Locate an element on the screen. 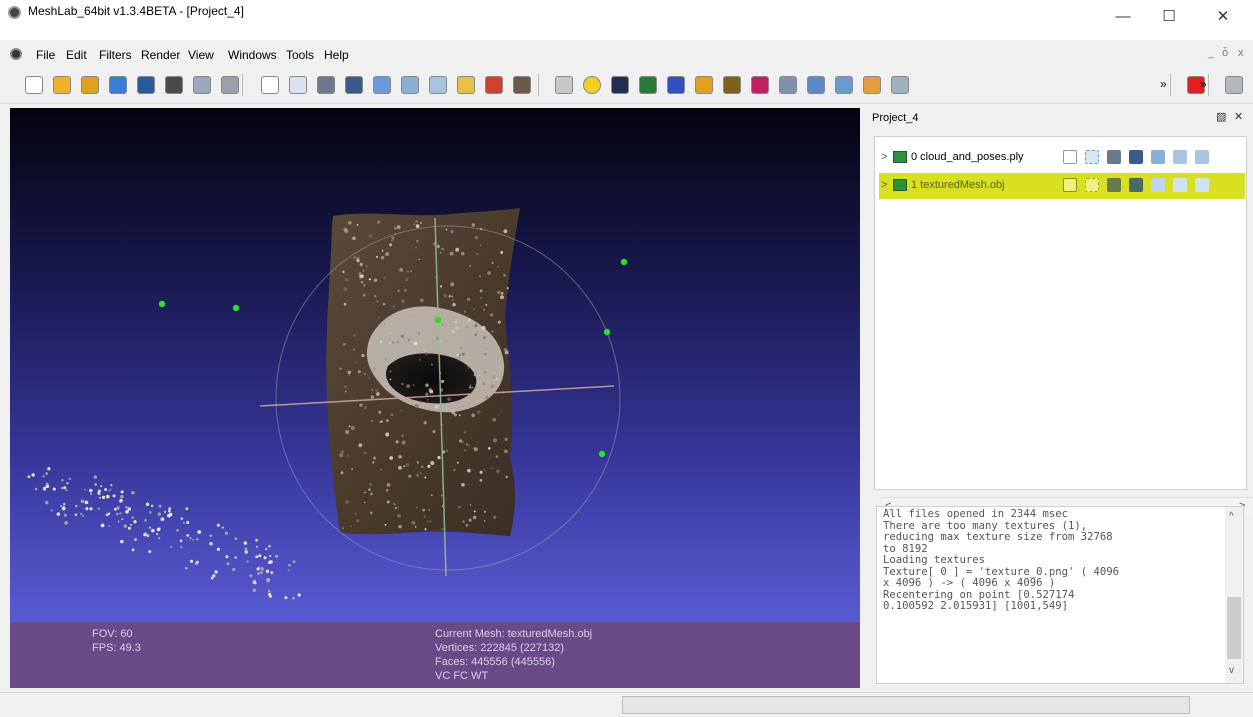  points-icon is located at coordinates (298, 85).